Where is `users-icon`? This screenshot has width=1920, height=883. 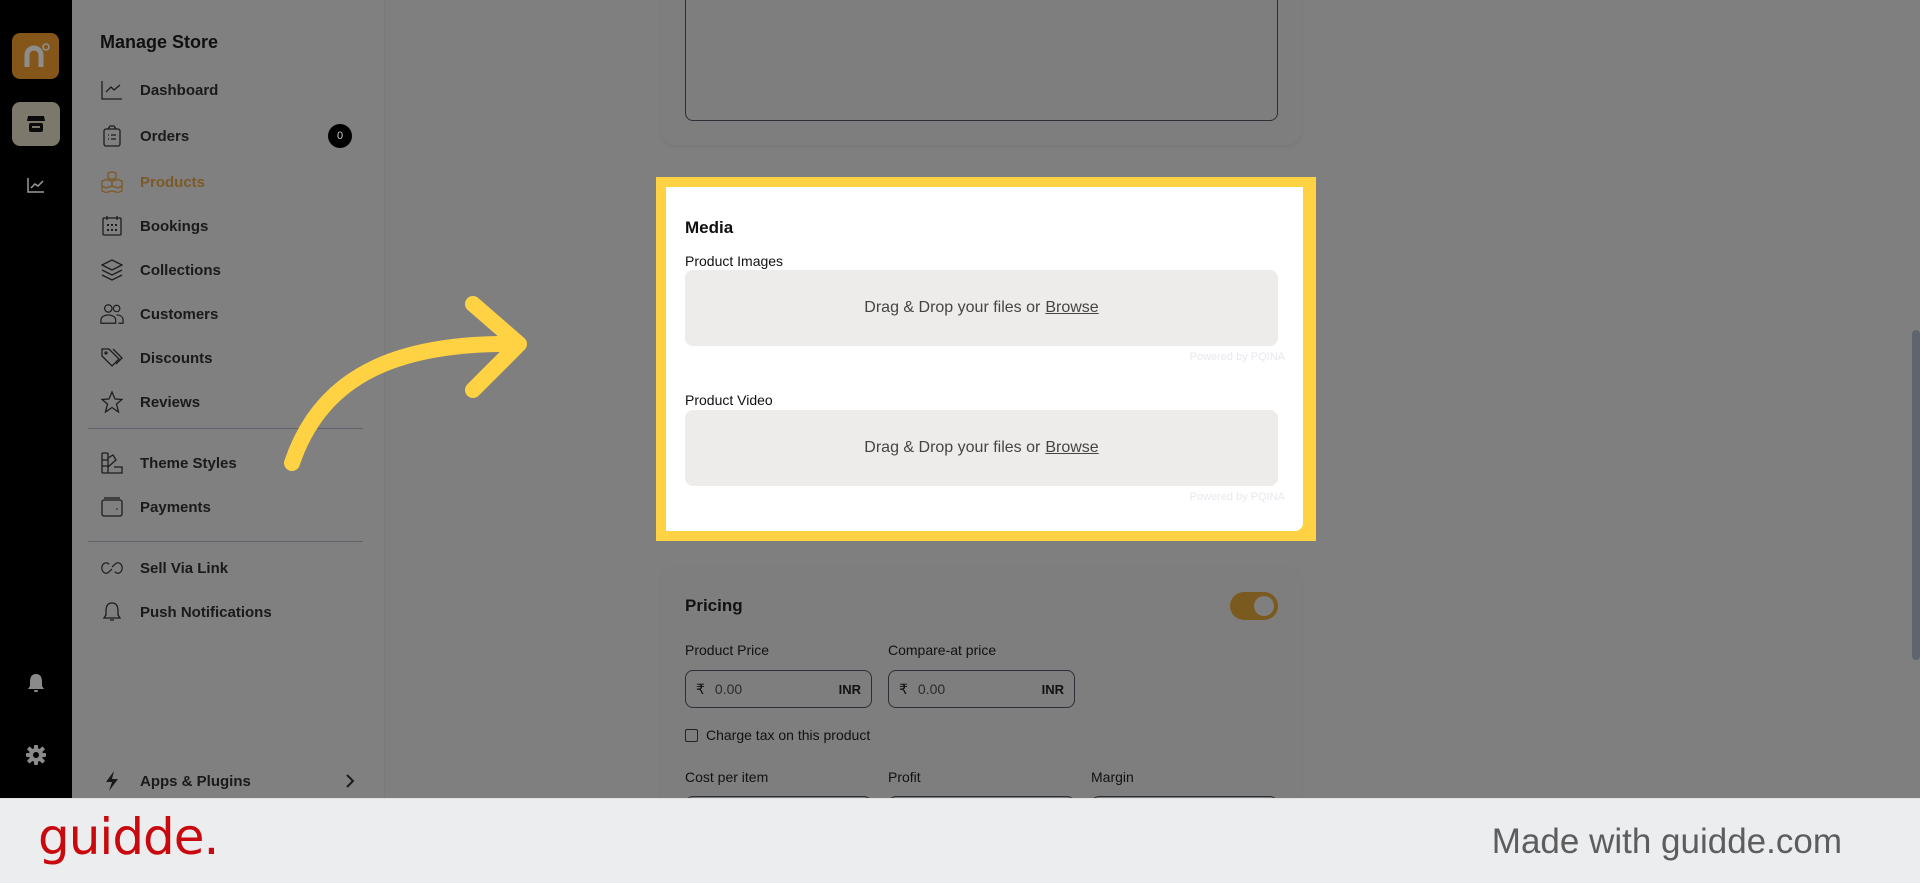
users-icon is located at coordinates (112, 314).